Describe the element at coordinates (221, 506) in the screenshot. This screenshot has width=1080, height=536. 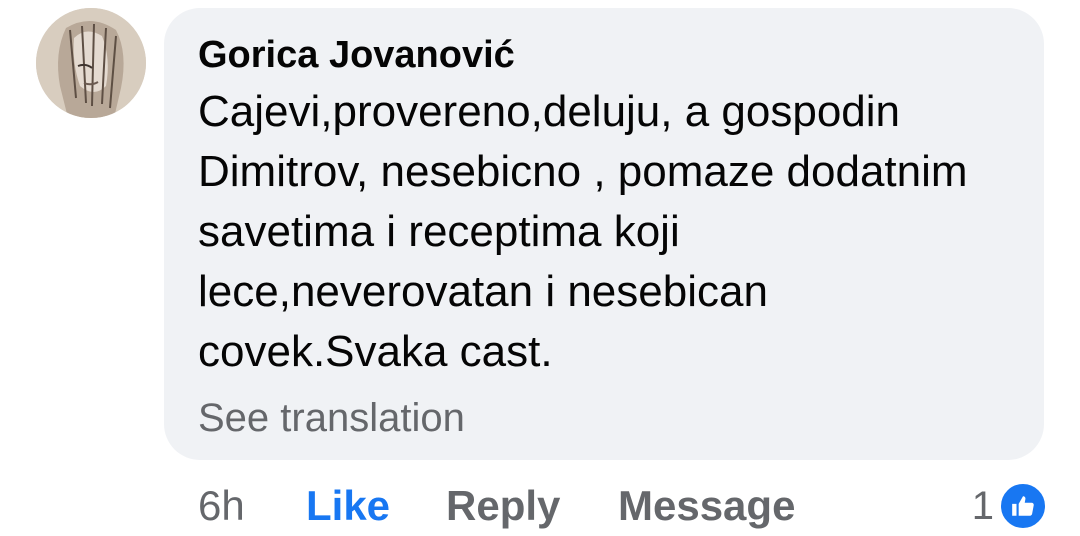
I see `comment-timestamp: 6h` at that location.